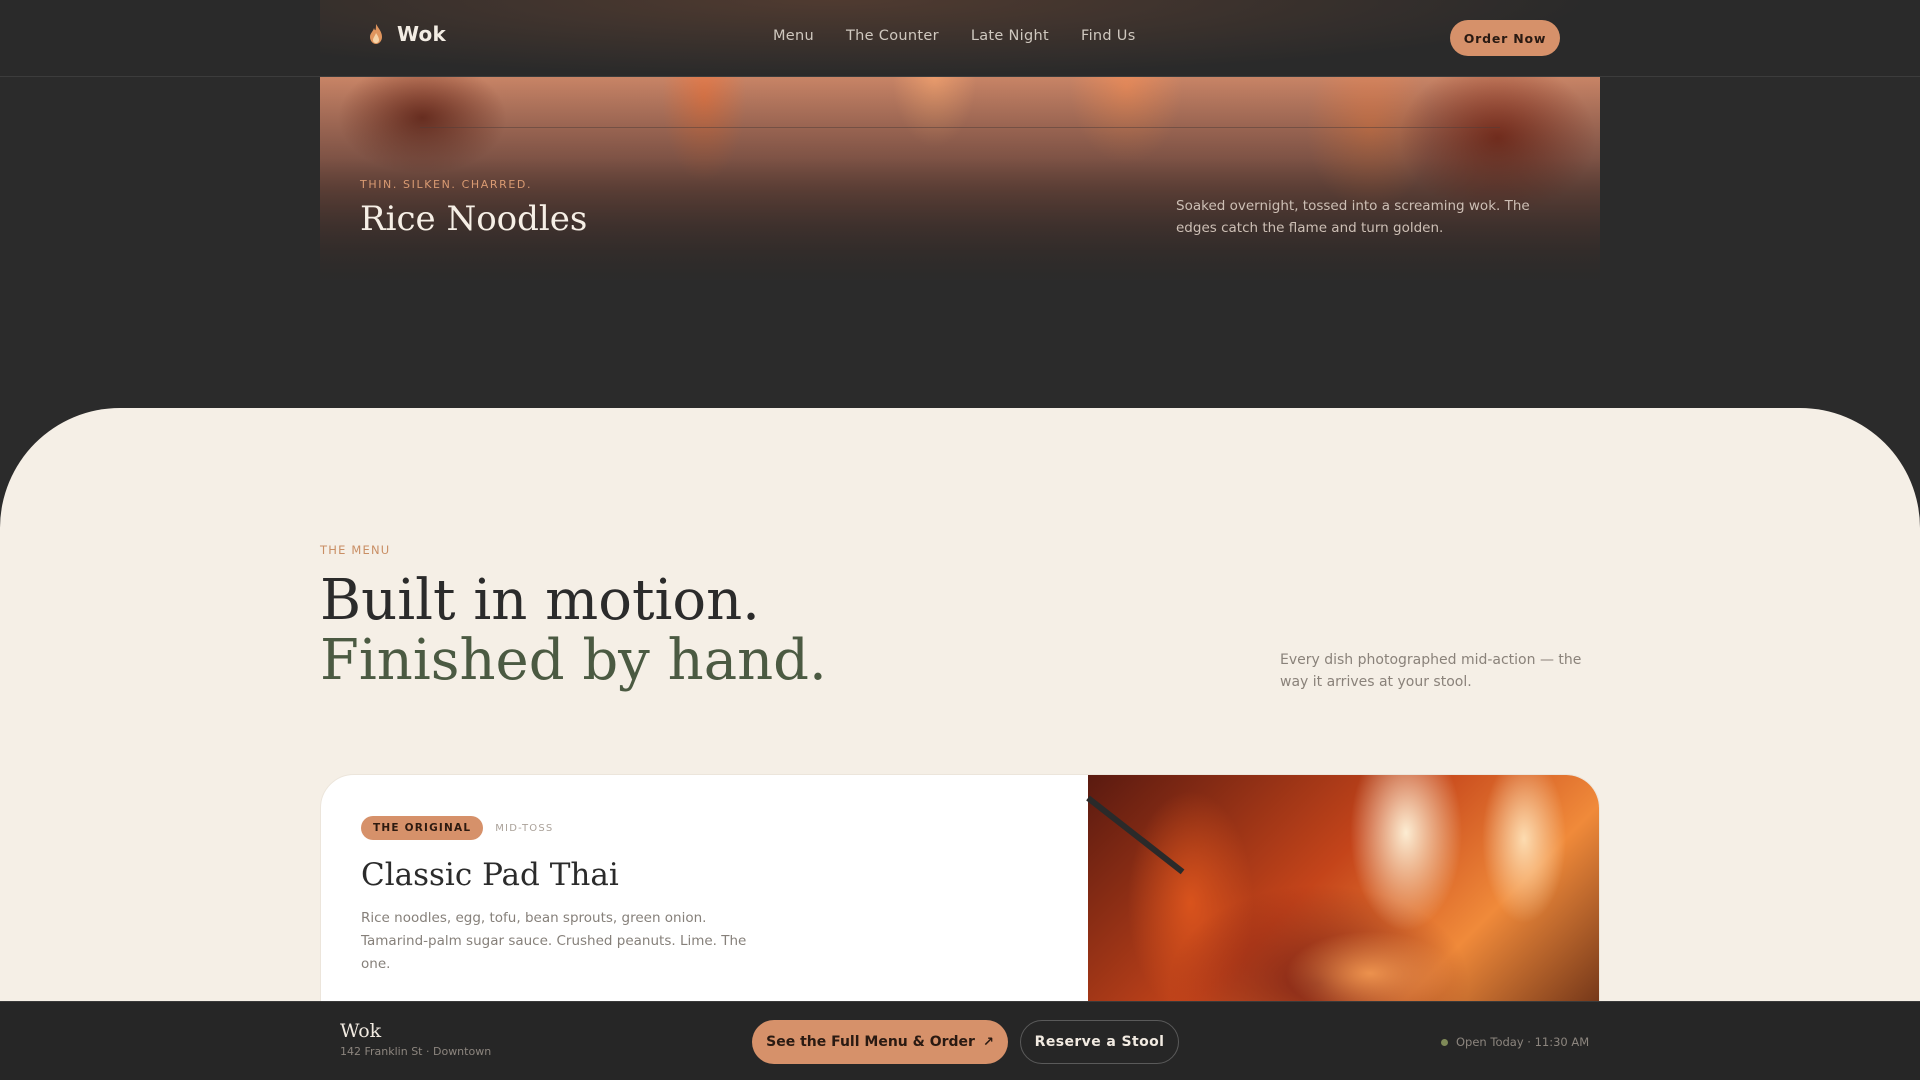  Describe the element at coordinates (793, 36) in the screenshot. I see `nav-link-menu: Menu` at that location.